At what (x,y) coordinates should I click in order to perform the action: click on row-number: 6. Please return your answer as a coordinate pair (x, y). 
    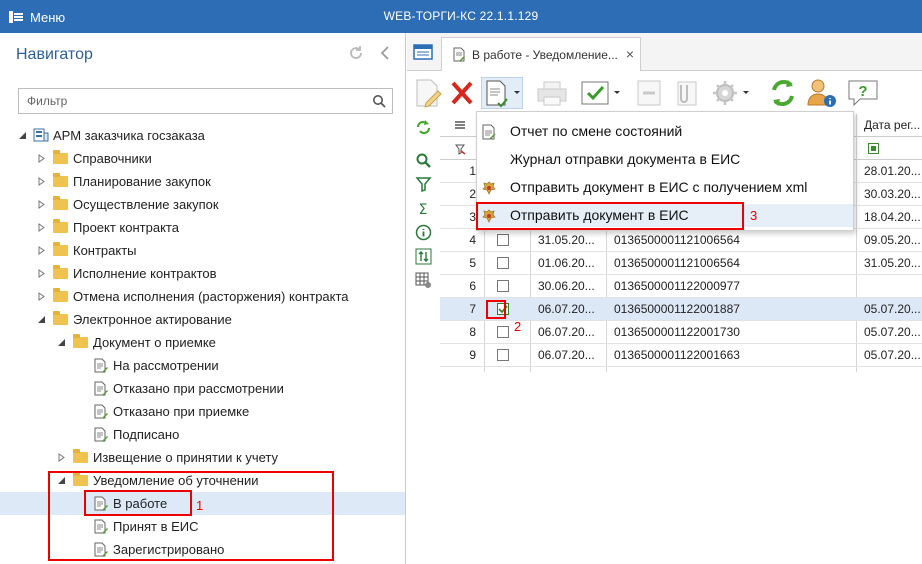
    Looking at the image, I should click on (472, 286).